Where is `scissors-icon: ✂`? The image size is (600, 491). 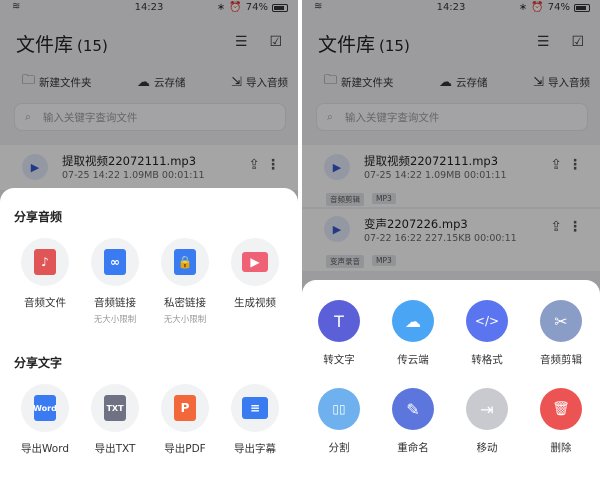
scissors-icon: ✂ is located at coordinates (561, 321).